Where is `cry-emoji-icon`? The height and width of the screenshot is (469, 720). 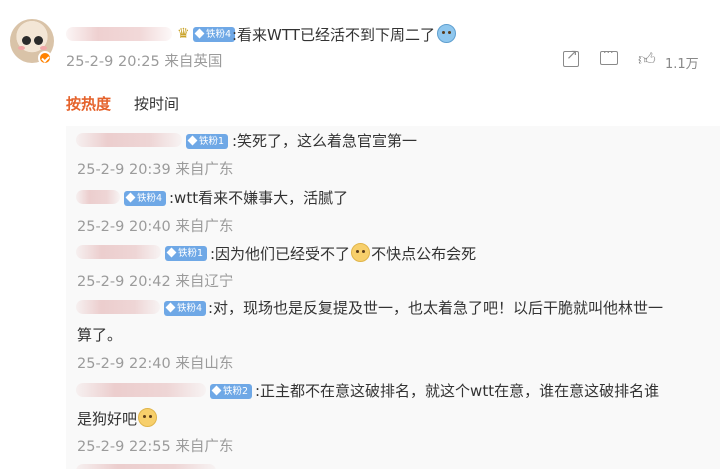
cry-emoji-icon is located at coordinates (446, 33).